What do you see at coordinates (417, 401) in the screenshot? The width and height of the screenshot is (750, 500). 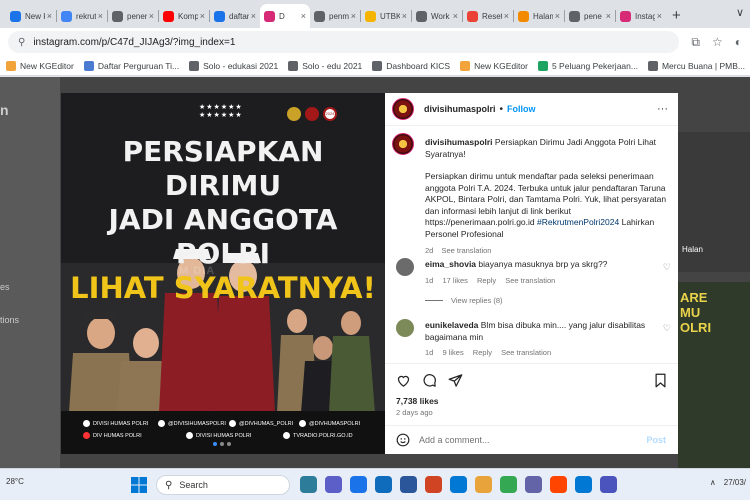 I see `like-count: 7,738 likes` at bounding box center [417, 401].